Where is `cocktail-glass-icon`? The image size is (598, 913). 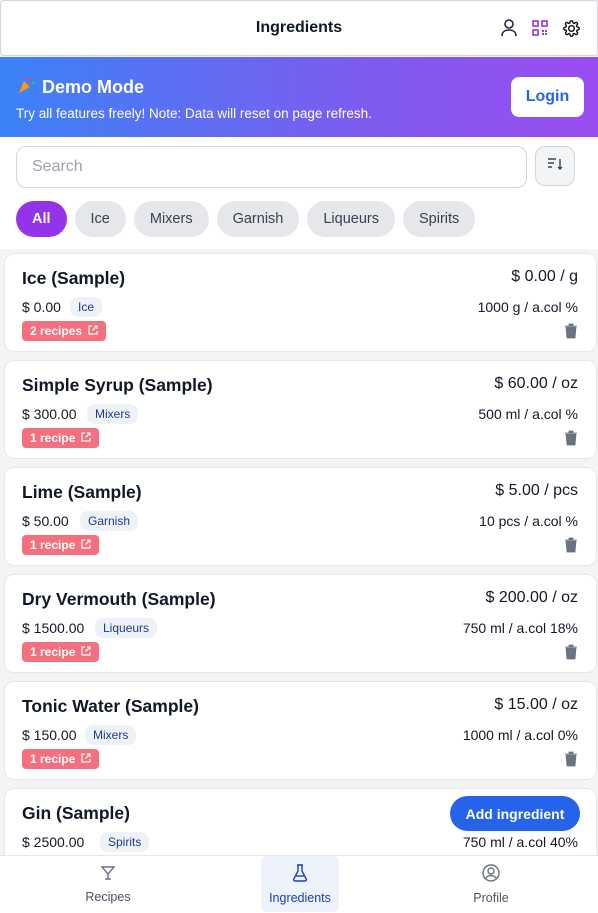 cocktail-glass-icon is located at coordinates (108, 874).